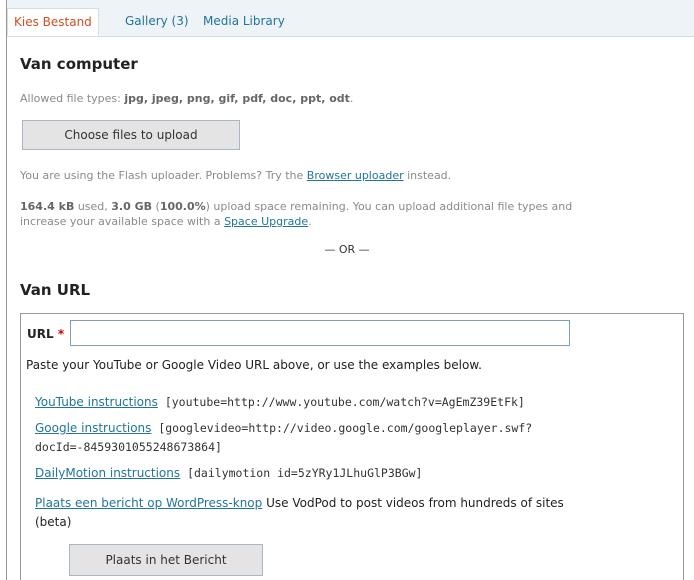  I want to click on tab-media-library: Media Library, so click(244, 22).